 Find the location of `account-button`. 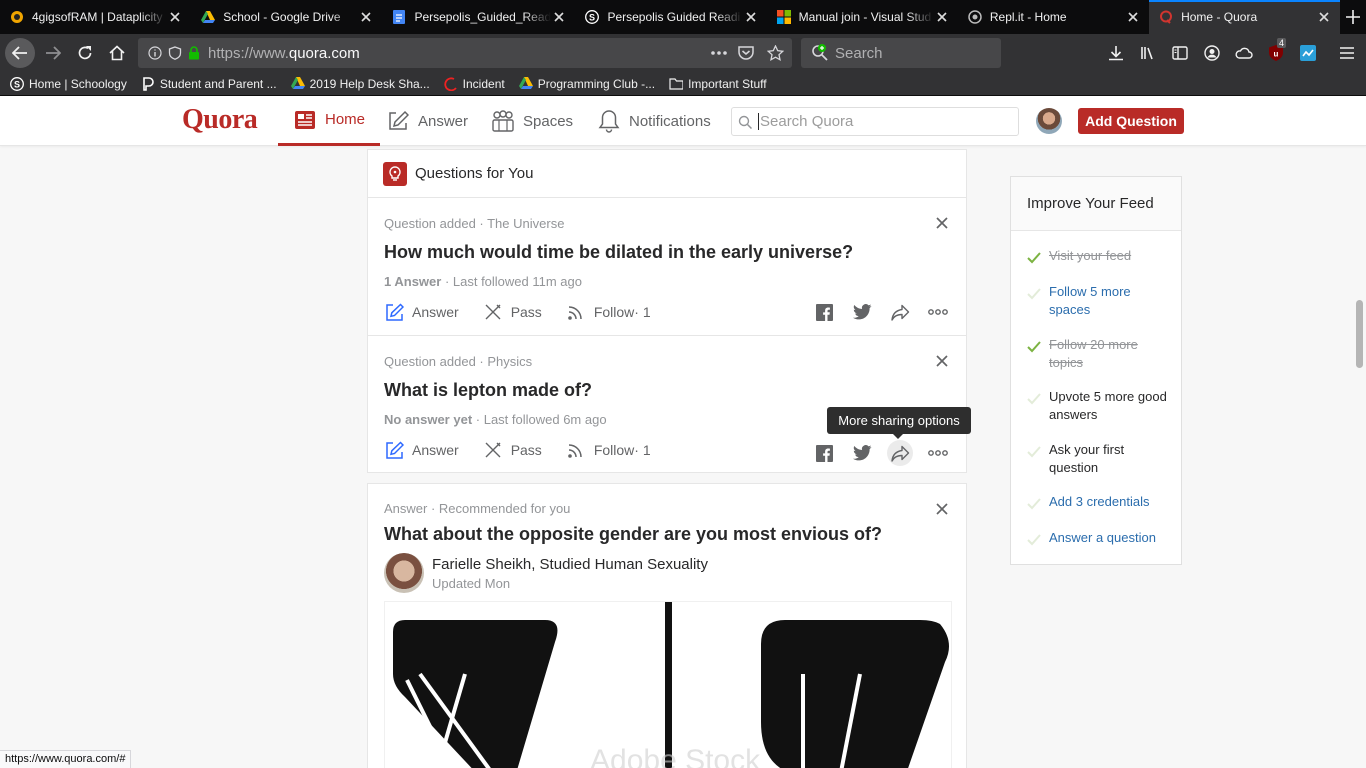

account-button is located at coordinates (1212, 53).